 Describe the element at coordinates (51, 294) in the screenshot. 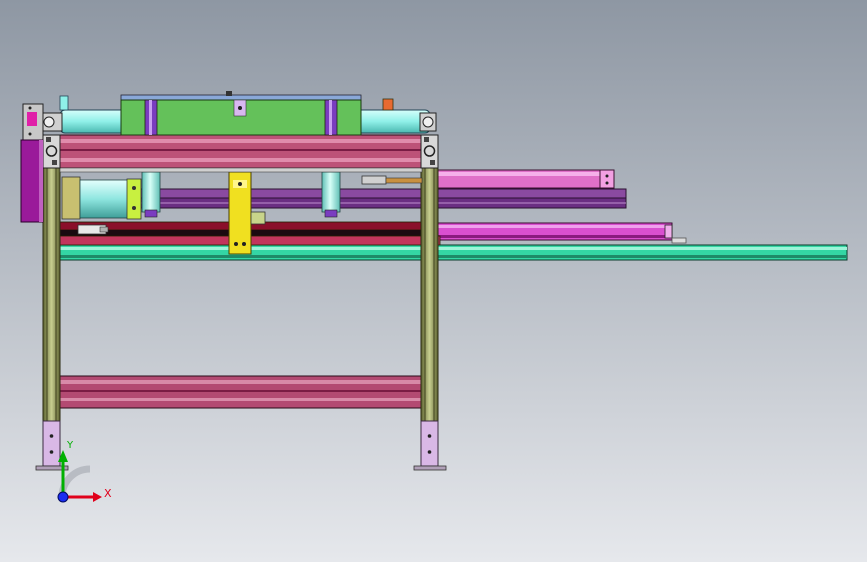

I see `left-upright-profile` at that location.